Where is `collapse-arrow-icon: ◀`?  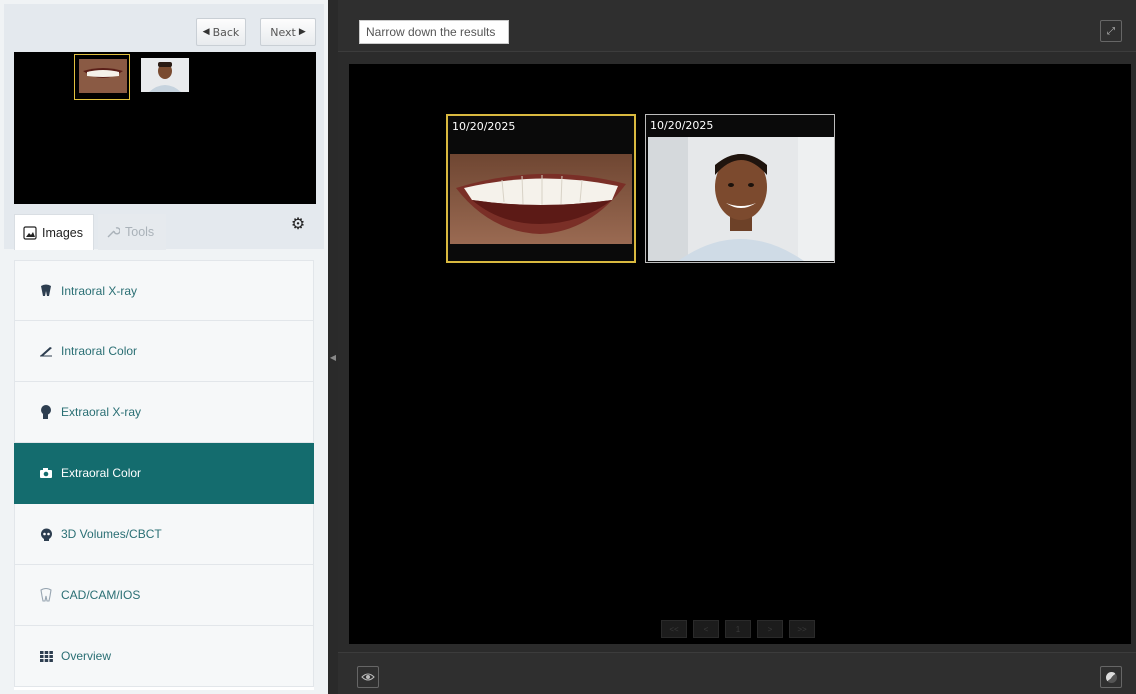 collapse-arrow-icon: ◀ is located at coordinates (333, 357).